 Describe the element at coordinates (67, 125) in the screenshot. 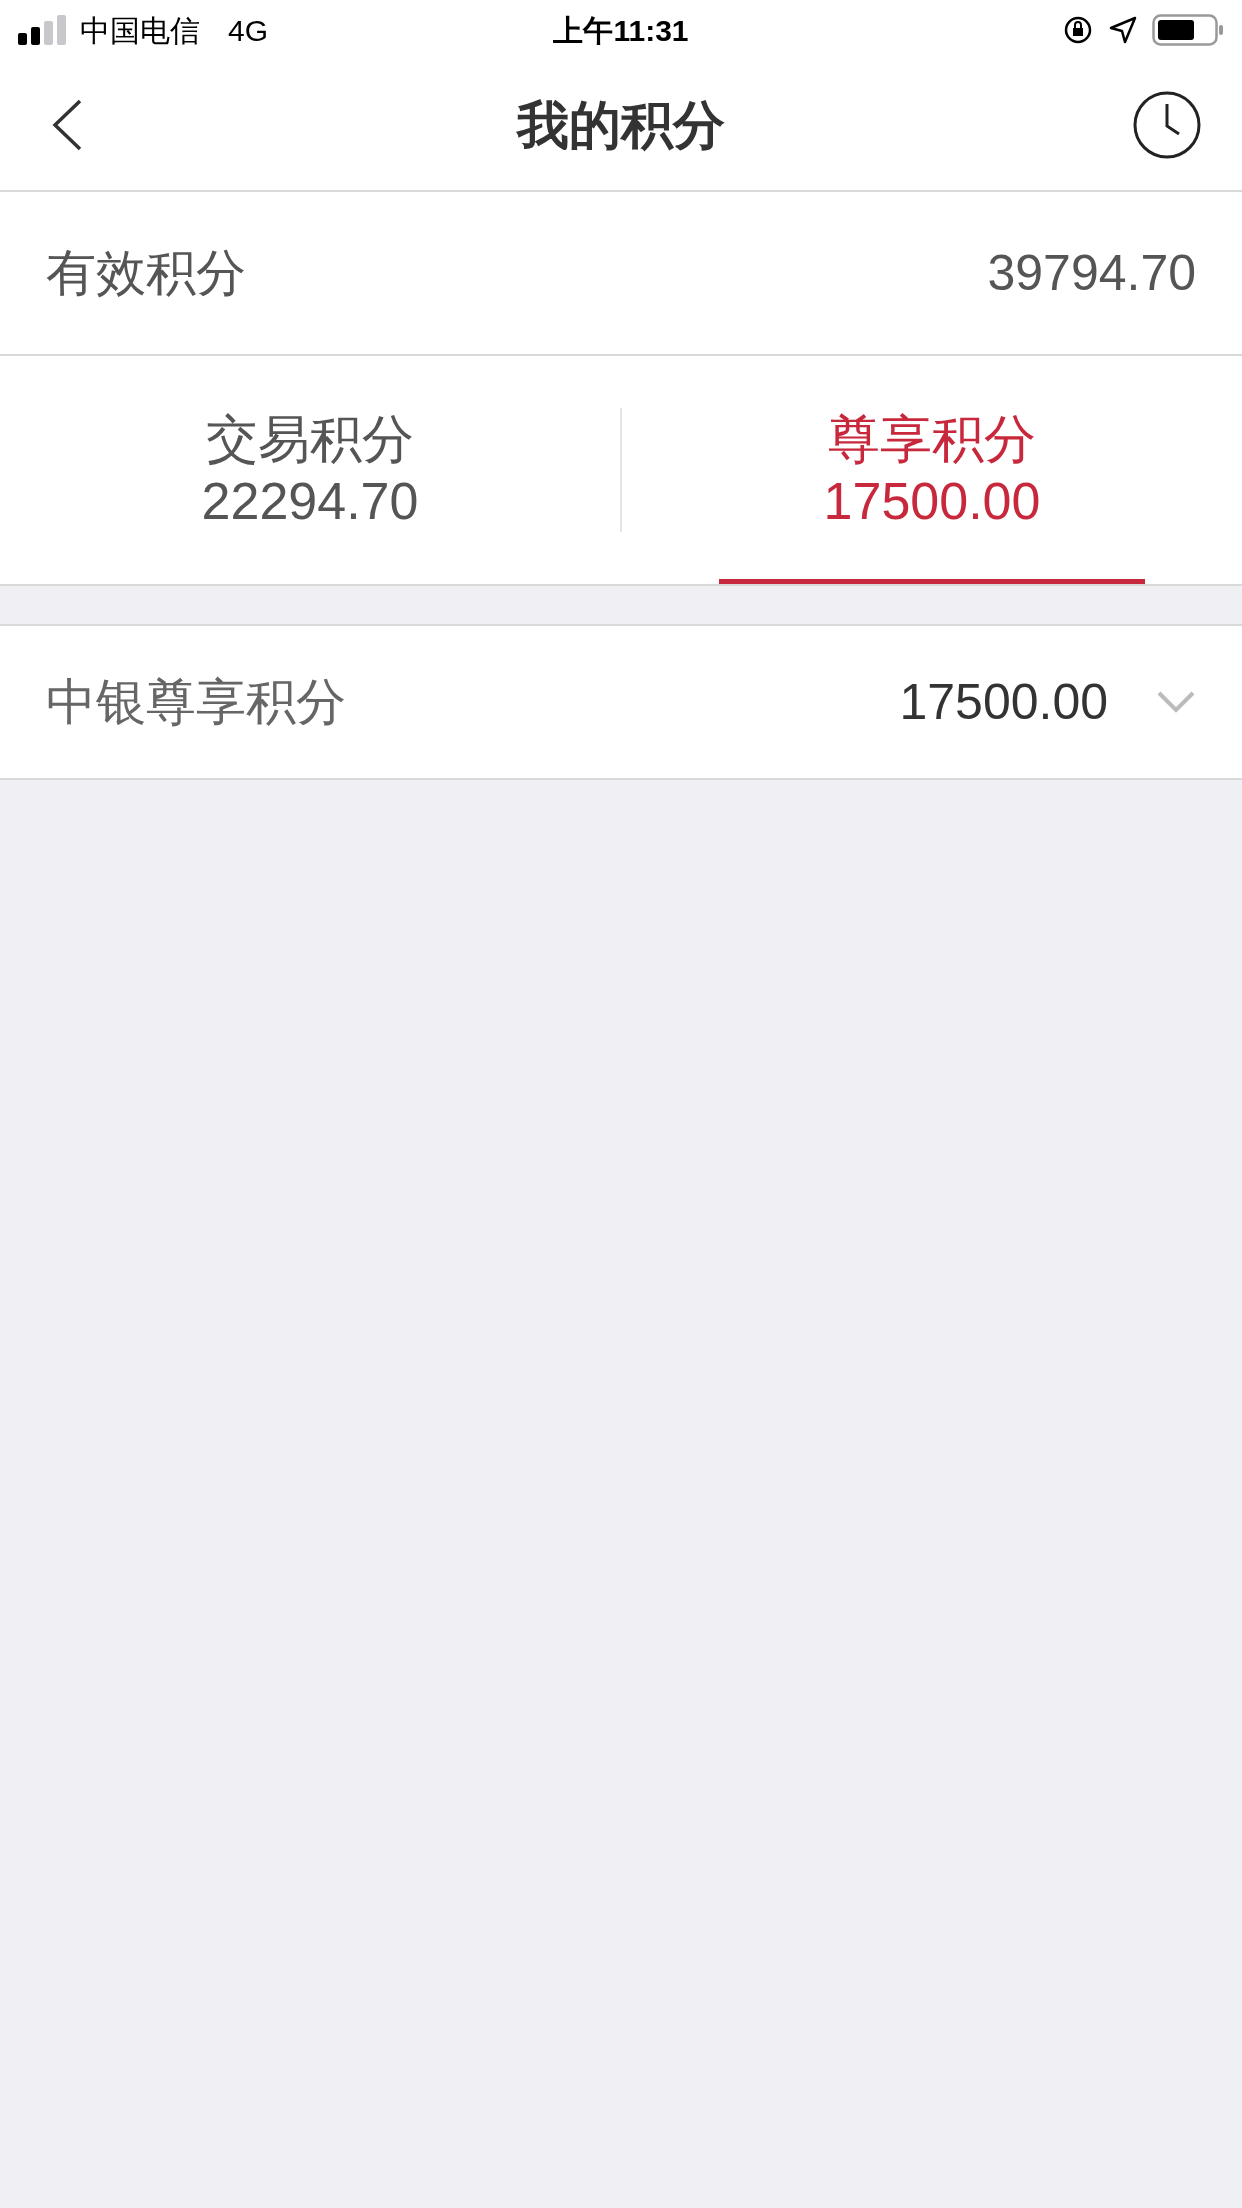

I see `back-icon` at that location.